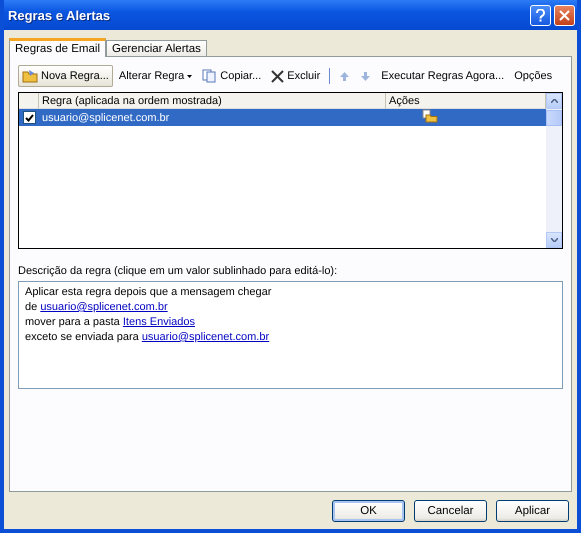  I want to click on folder-icon, so click(30, 76).